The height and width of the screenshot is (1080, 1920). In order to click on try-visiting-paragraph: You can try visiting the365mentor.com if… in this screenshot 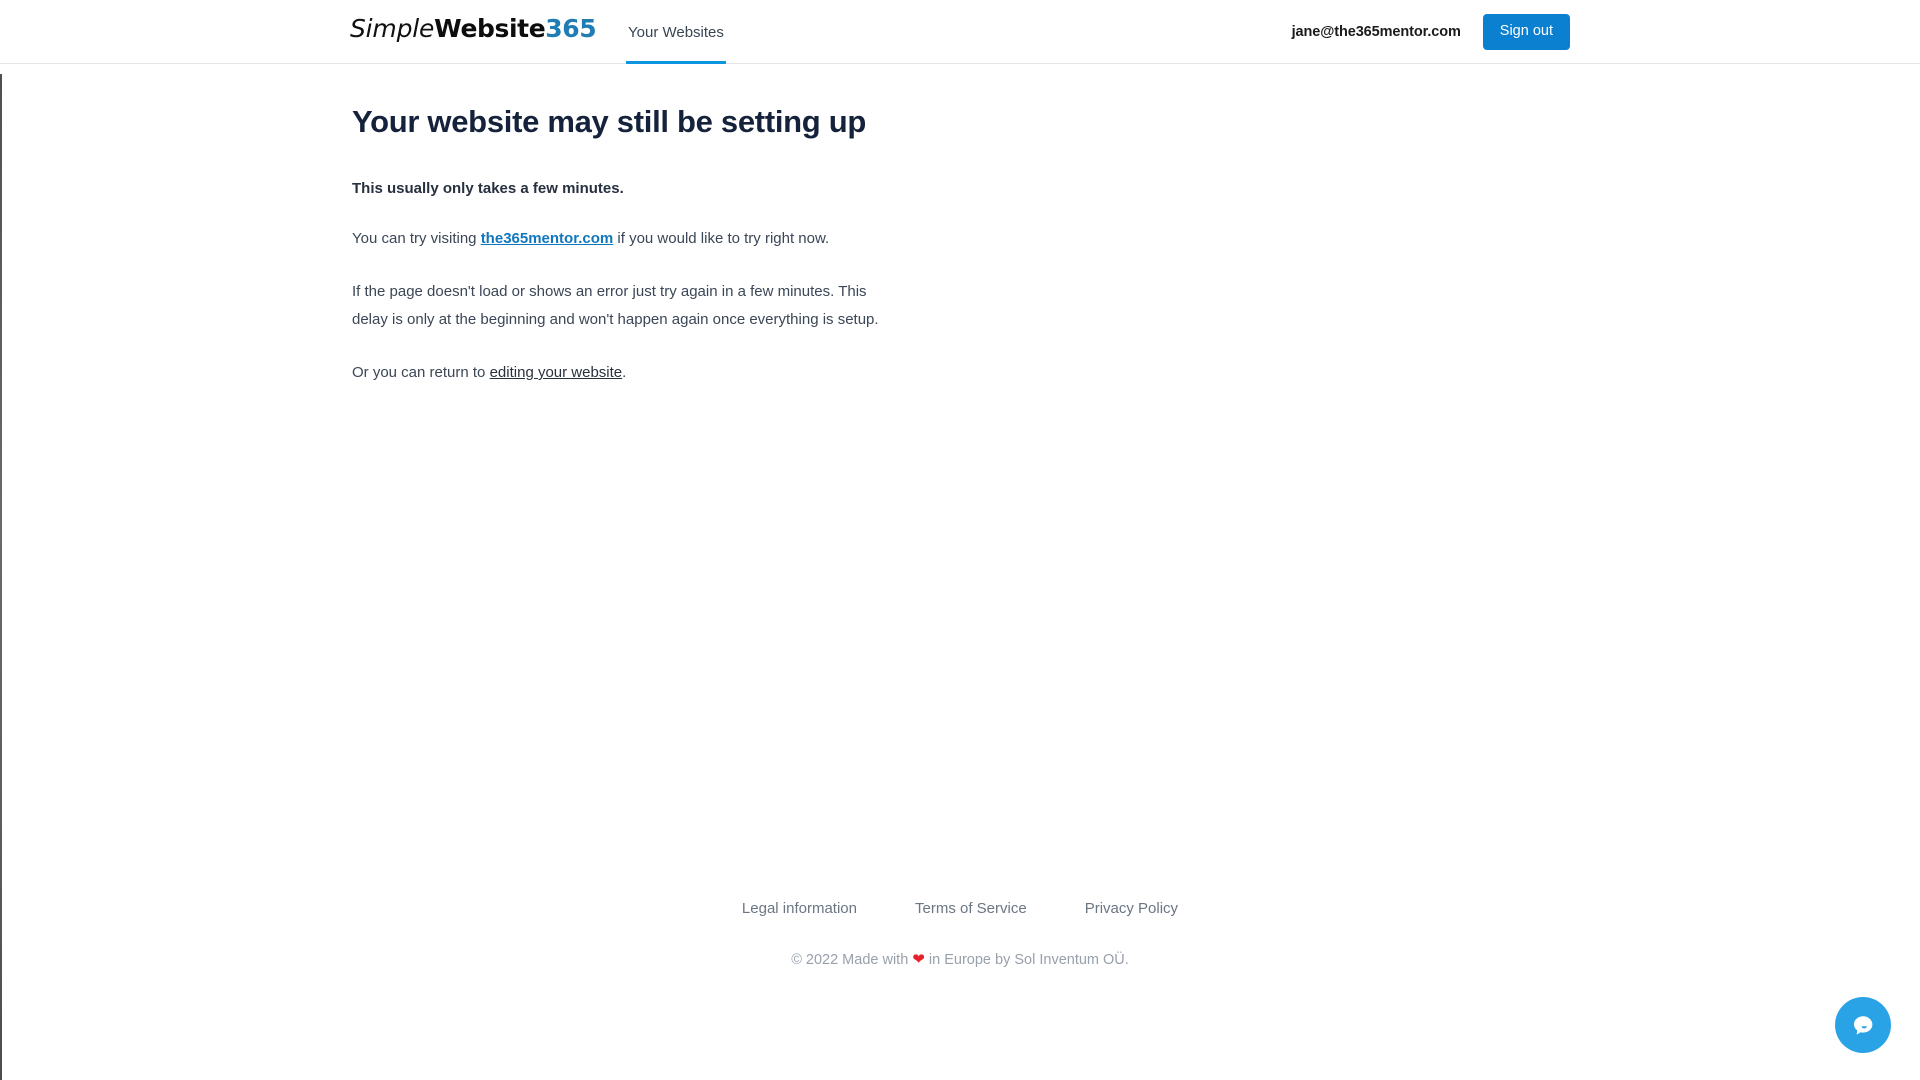, I will do `click(628, 239)`.